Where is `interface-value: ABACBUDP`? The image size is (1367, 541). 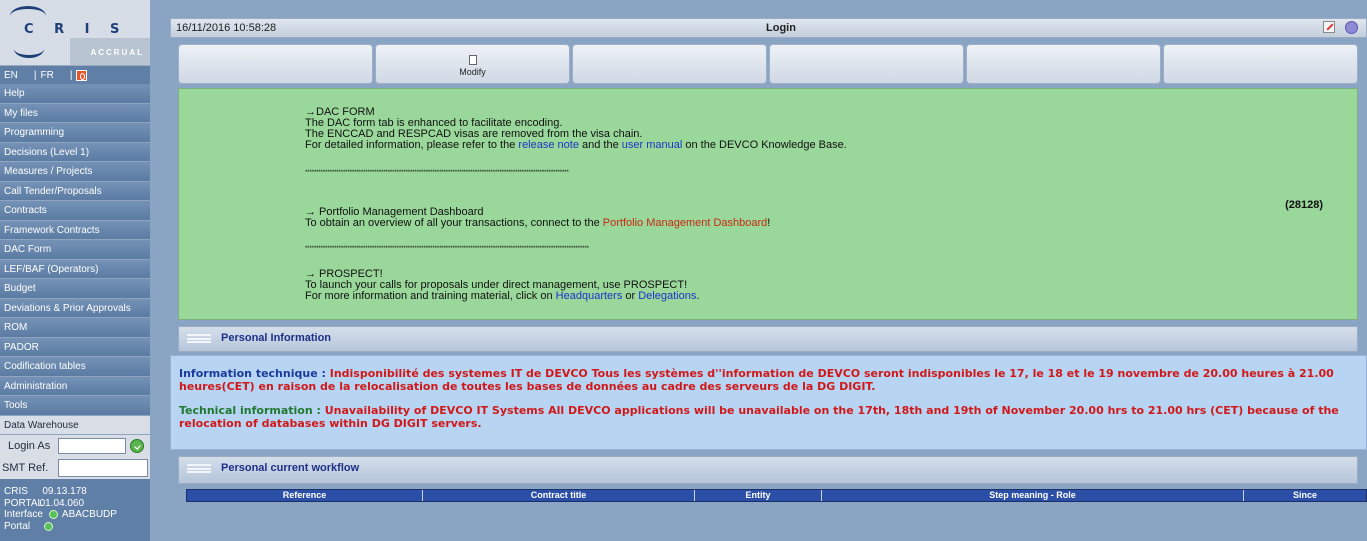 interface-value: ABACBUDP is located at coordinates (89, 514).